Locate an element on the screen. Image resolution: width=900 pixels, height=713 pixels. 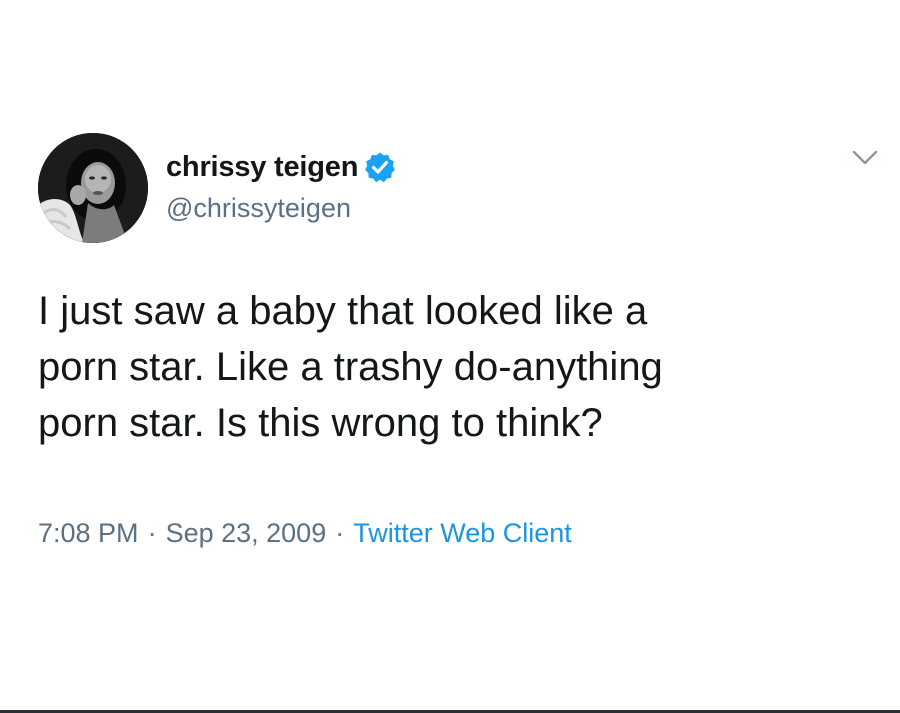
tweet-meta: 7:08 PM · Sep 23, 2009 · Twitter Web Client is located at coordinates (305, 533).